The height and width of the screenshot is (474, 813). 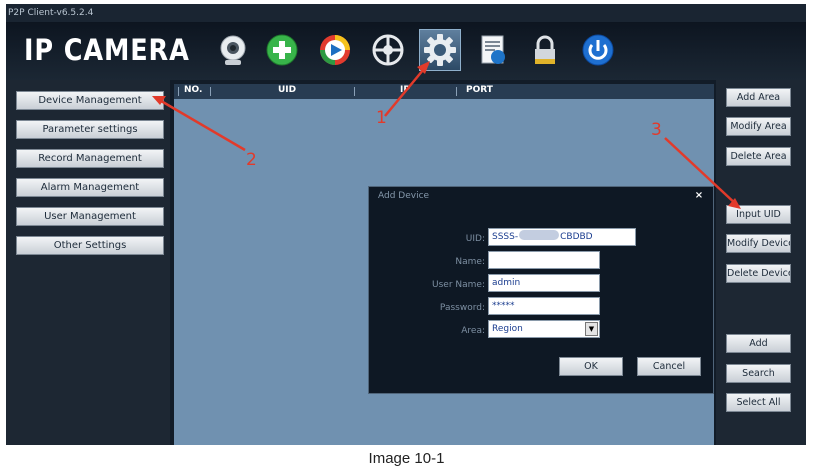 What do you see at coordinates (669, 366) in the screenshot?
I see `cancel-button: Cancel` at bounding box center [669, 366].